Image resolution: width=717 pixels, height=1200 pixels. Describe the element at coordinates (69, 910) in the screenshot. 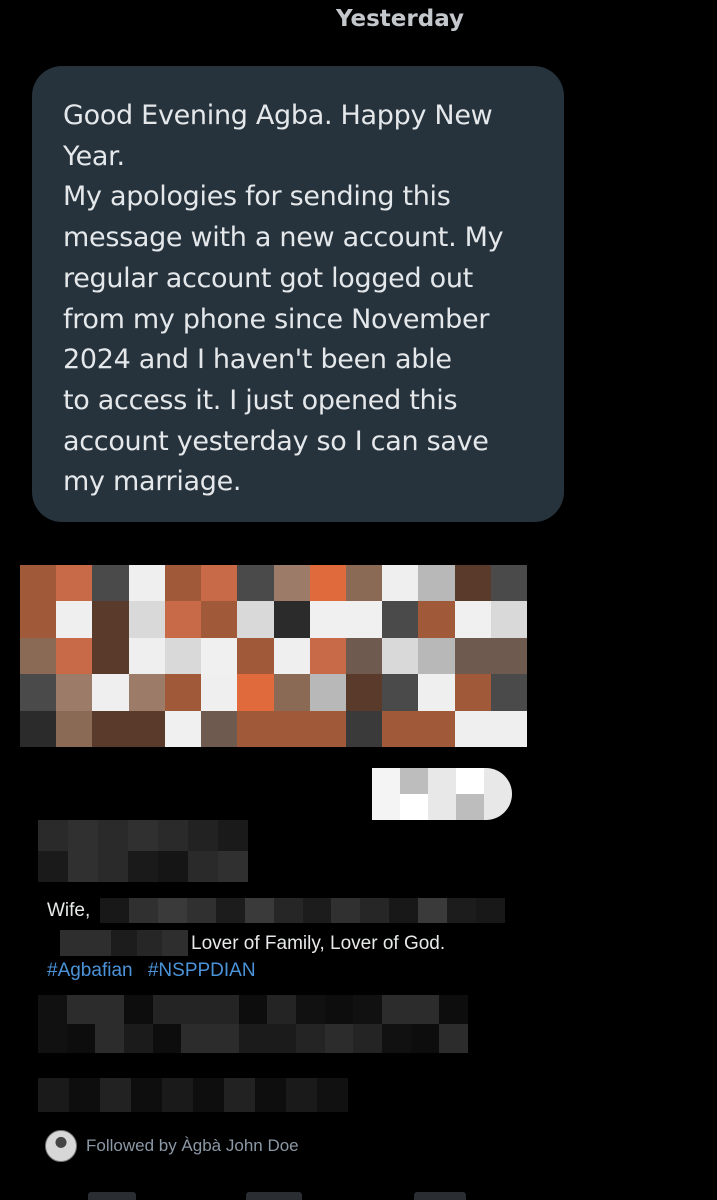

I see `bio-prefix: Wife,` at that location.